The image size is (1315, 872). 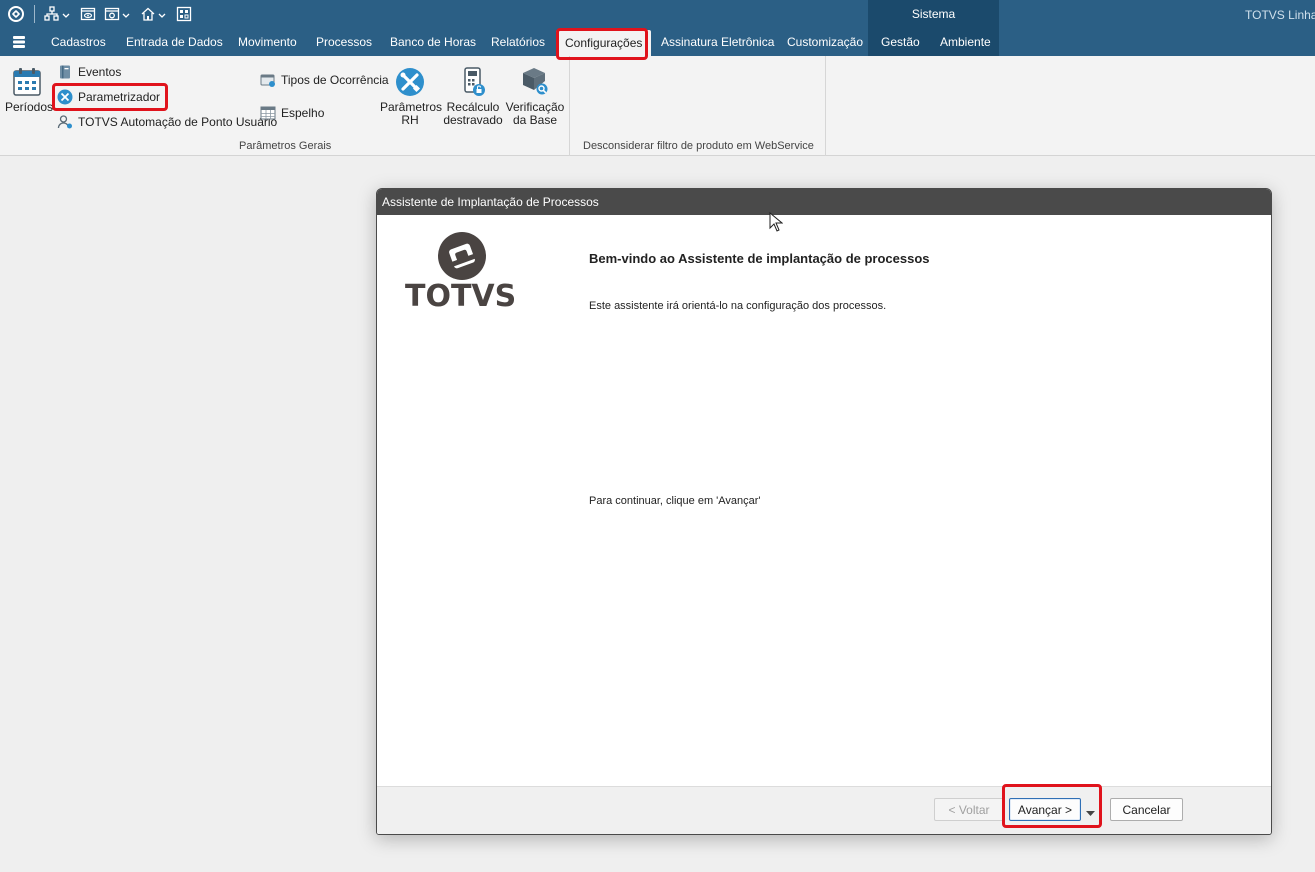 I want to click on user-settings-icon, so click(x=65, y=122).